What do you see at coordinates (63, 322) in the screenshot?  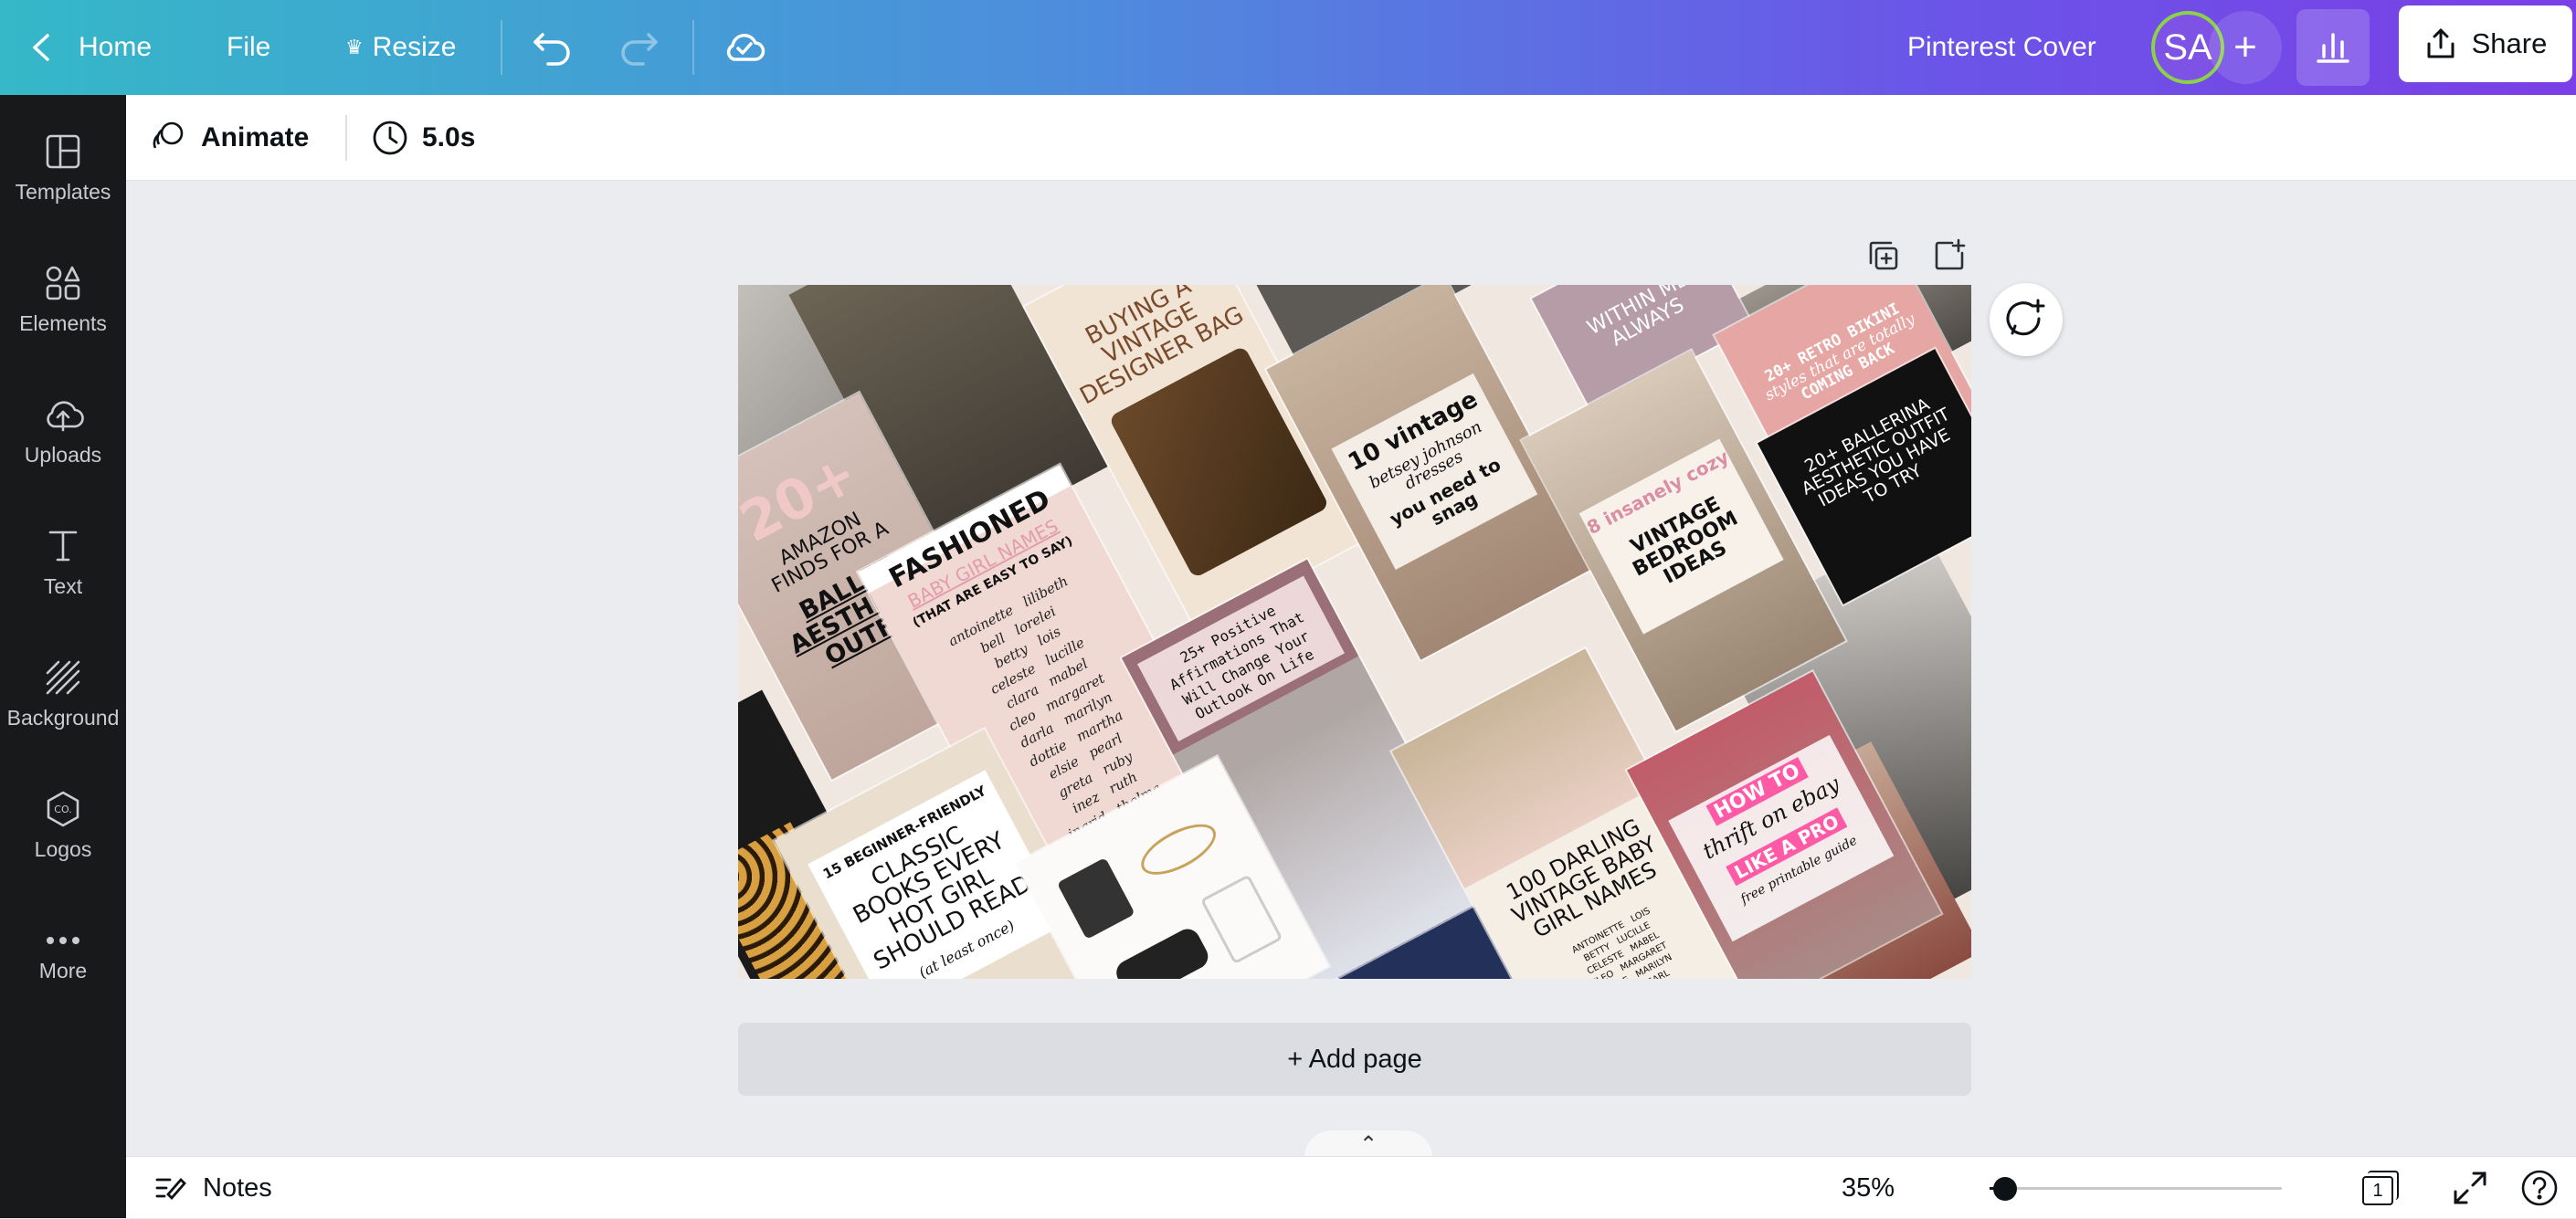 I see `sidebar-item-label: Elements` at bounding box center [63, 322].